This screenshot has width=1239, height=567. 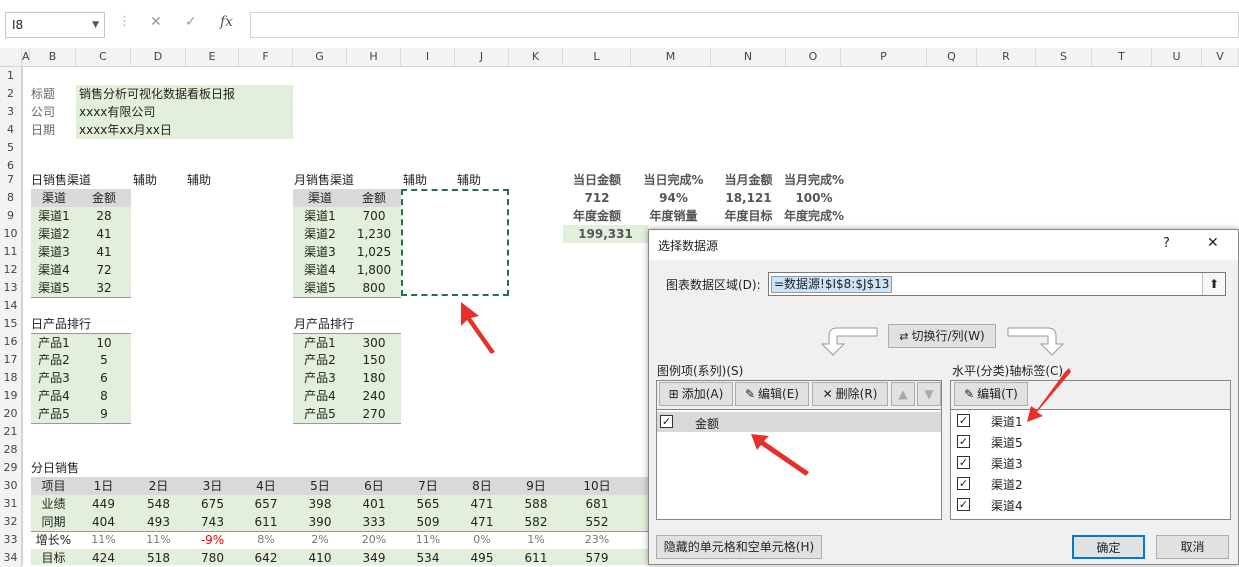 I want to click on daily-sales-cell: 333, so click(x=374, y=522).